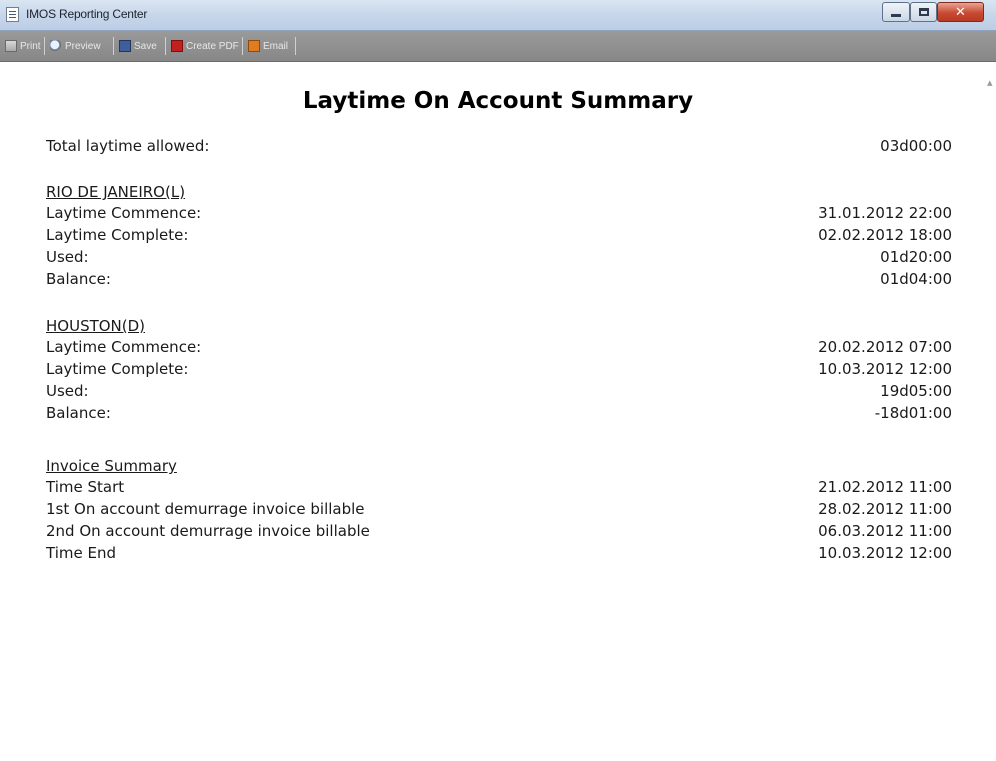 The height and width of the screenshot is (761, 996). I want to click on houston-row: Used: 19d05:00, so click(499, 393).